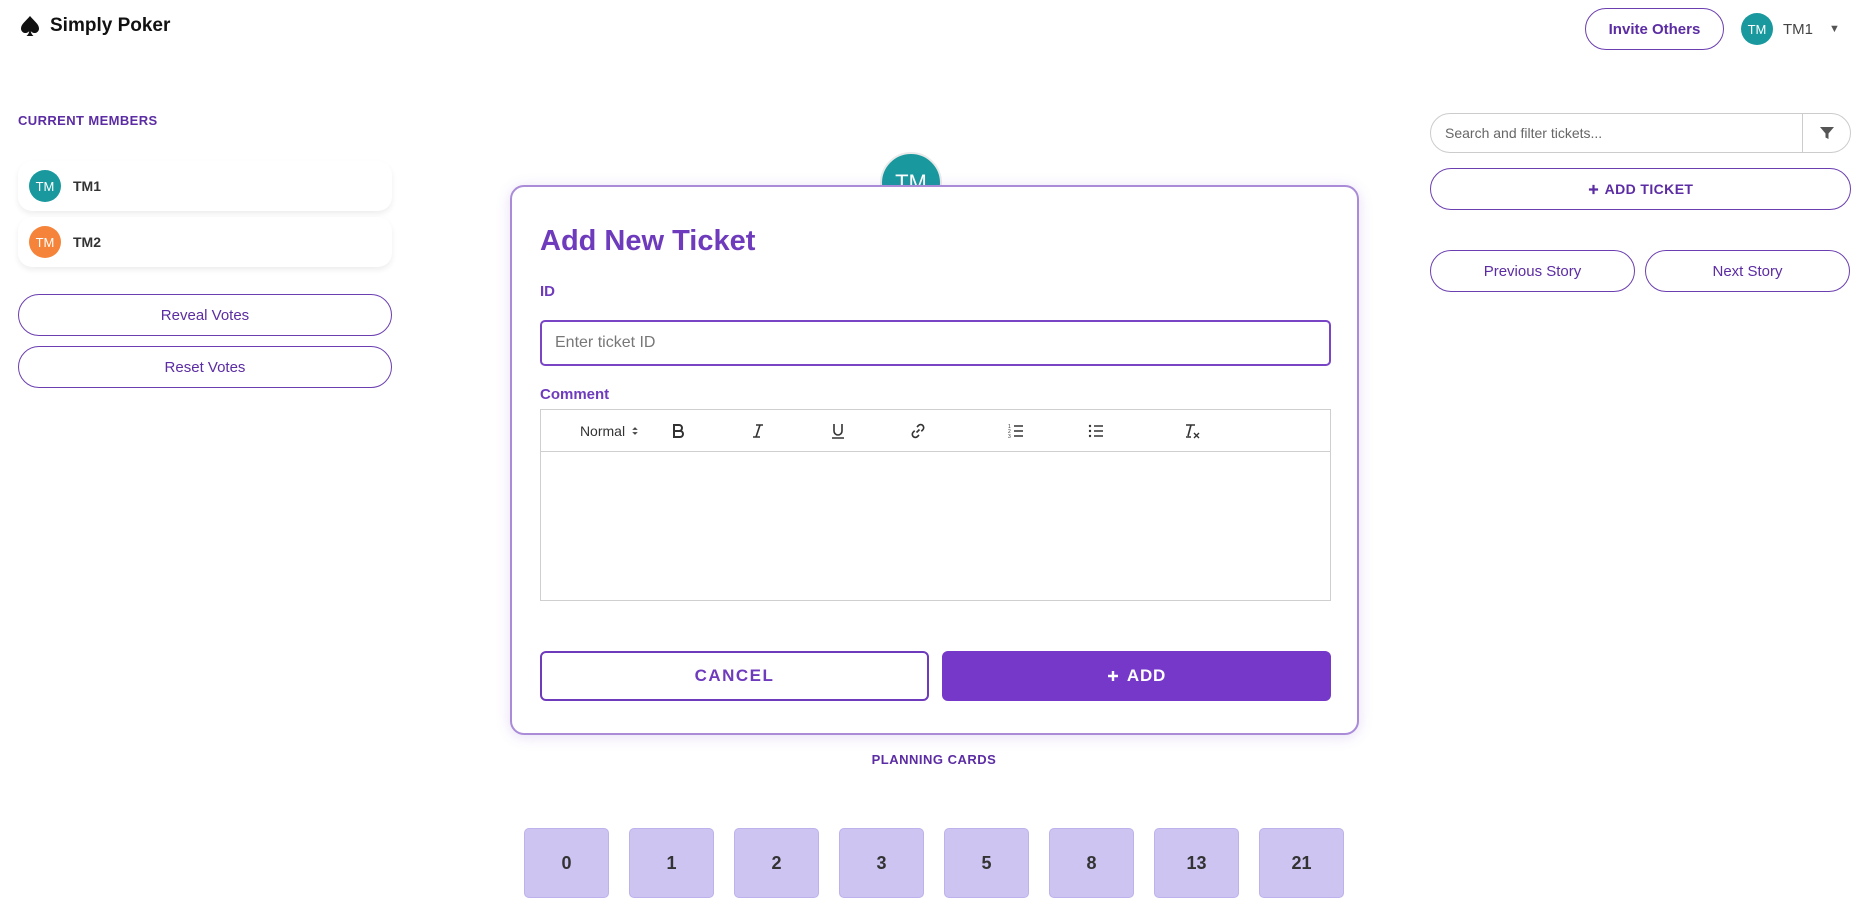 The width and height of the screenshot is (1861, 909). I want to click on planning-card: 5, so click(986, 863).